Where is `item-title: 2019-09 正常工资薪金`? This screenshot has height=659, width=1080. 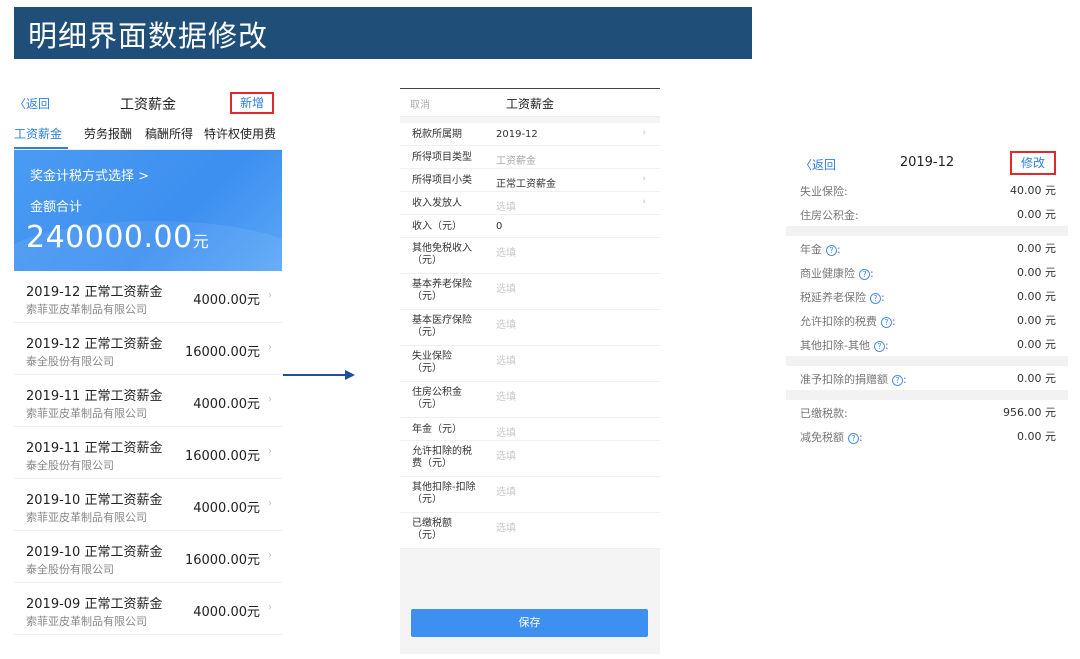 item-title: 2019-09 正常工资薪金 is located at coordinates (94, 604).